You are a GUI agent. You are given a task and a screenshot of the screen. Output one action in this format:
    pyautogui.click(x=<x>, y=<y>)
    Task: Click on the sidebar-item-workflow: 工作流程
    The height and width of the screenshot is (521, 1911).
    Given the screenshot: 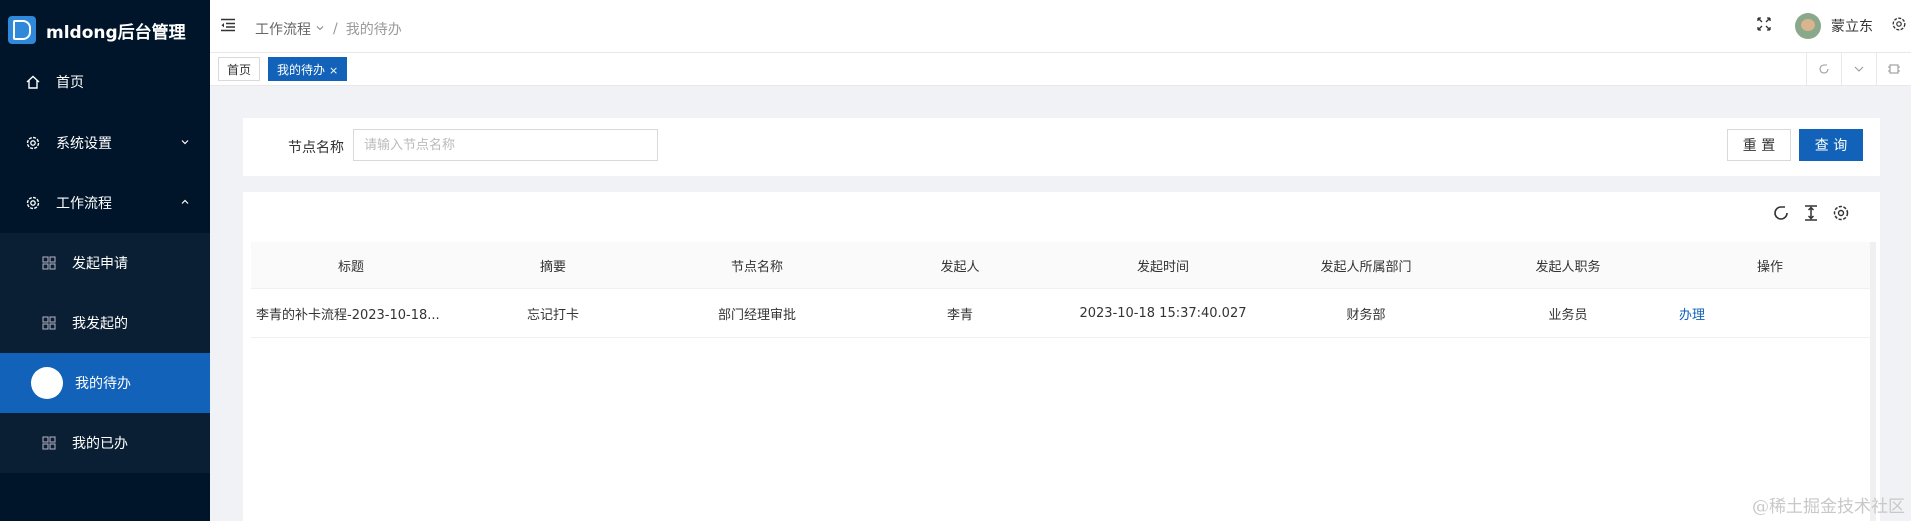 What is the action you would take?
    pyautogui.click(x=105, y=203)
    